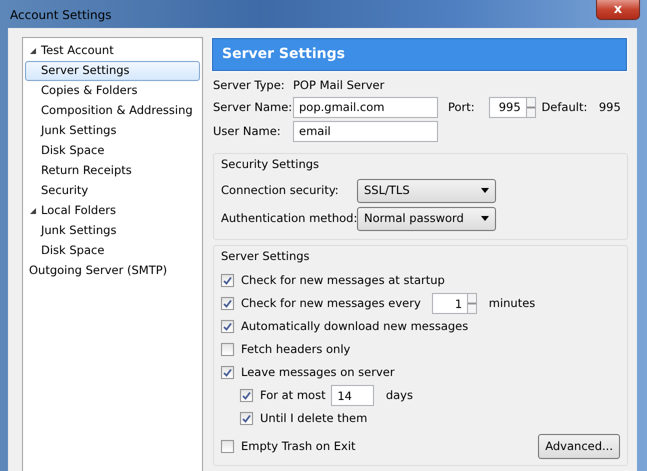 The width and height of the screenshot is (647, 471). I want to click on field-label: User Name:, so click(247, 131).